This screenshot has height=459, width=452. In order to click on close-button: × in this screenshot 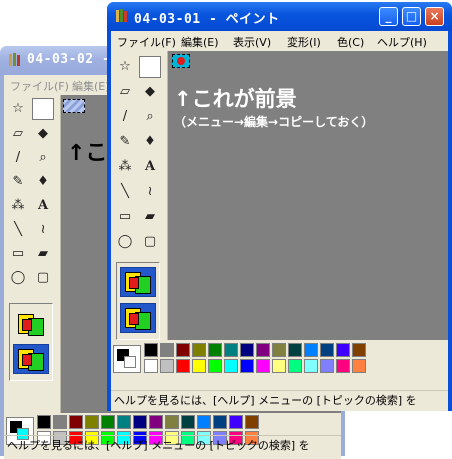, I will do `click(434, 16)`.